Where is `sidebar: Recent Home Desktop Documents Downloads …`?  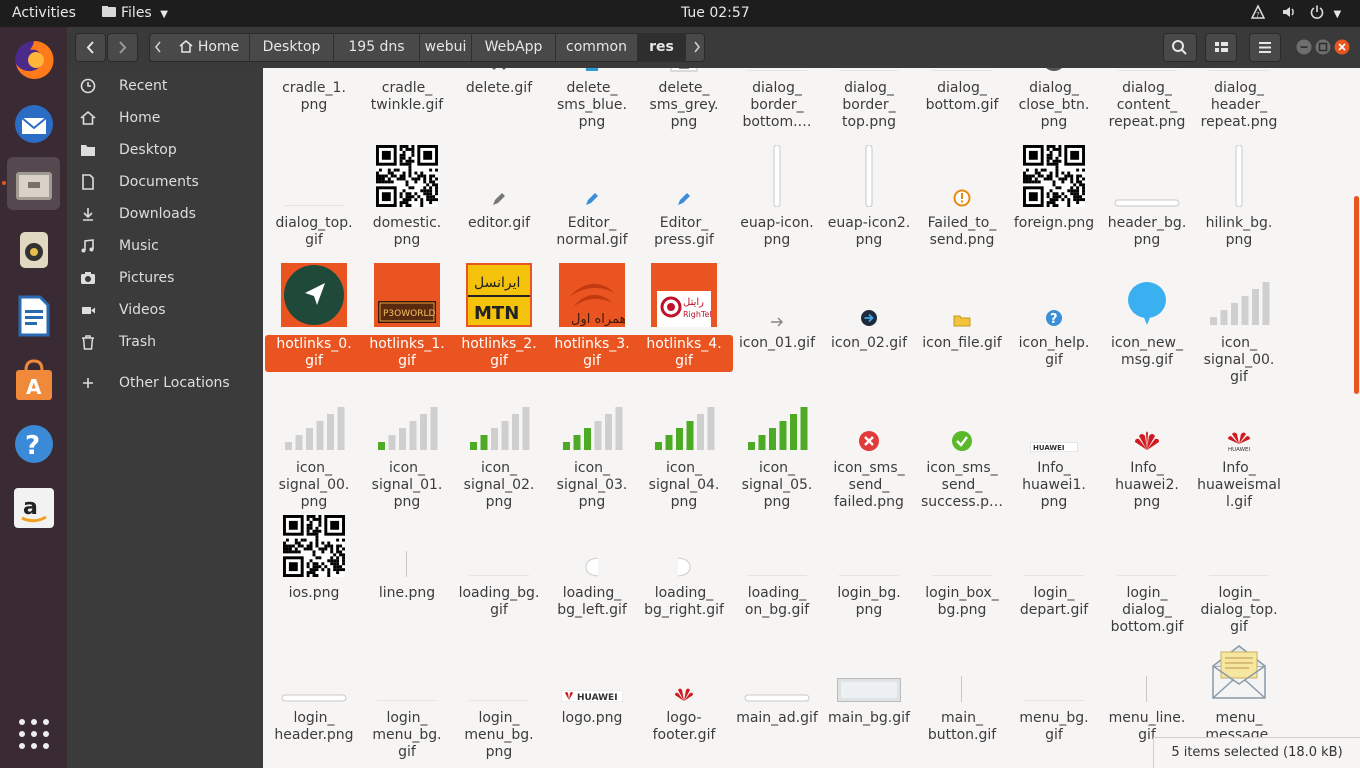
sidebar: Recent Home Desktop Documents Downloads … is located at coordinates (165, 418).